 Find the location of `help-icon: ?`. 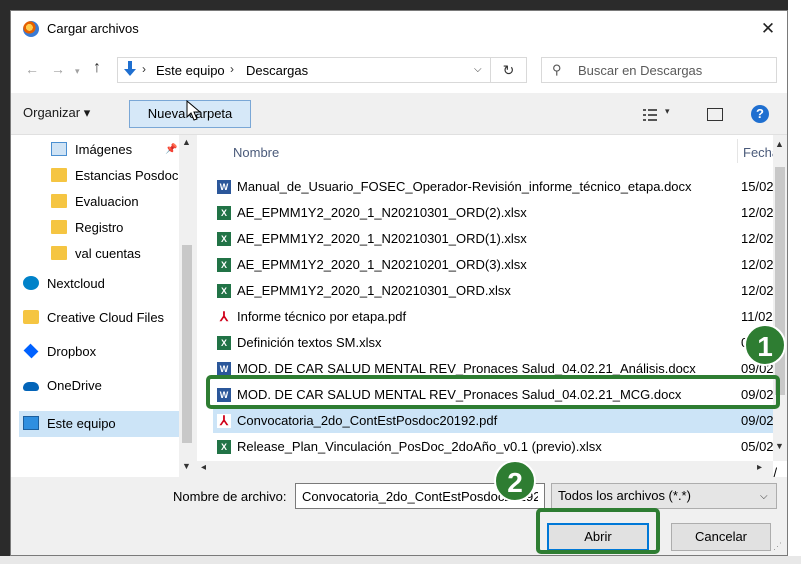

help-icon: ? is located at coordinates (760, 114).